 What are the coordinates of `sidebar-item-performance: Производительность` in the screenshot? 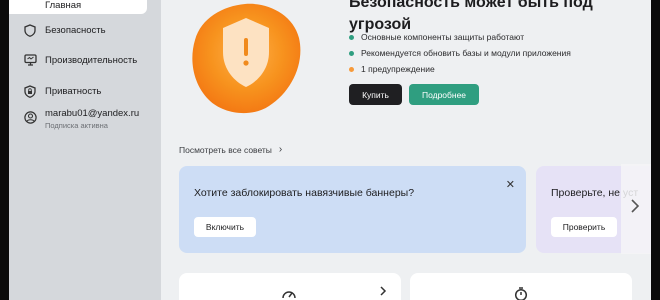 It's located at (85, 60).